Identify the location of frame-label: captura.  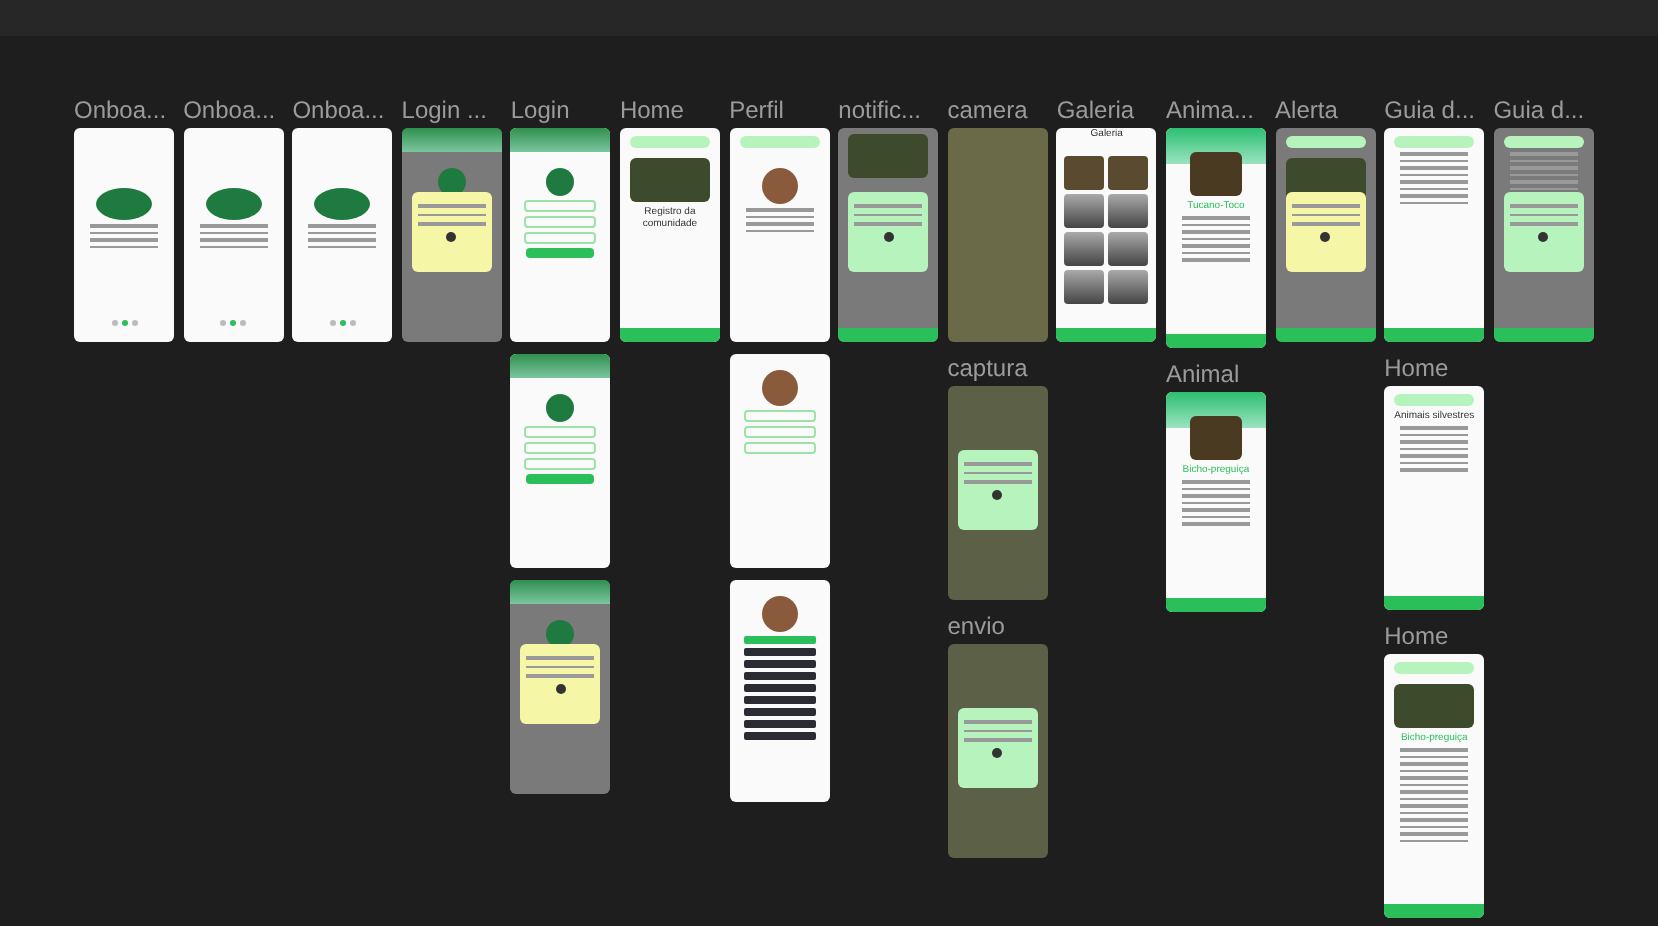
(997, 368).